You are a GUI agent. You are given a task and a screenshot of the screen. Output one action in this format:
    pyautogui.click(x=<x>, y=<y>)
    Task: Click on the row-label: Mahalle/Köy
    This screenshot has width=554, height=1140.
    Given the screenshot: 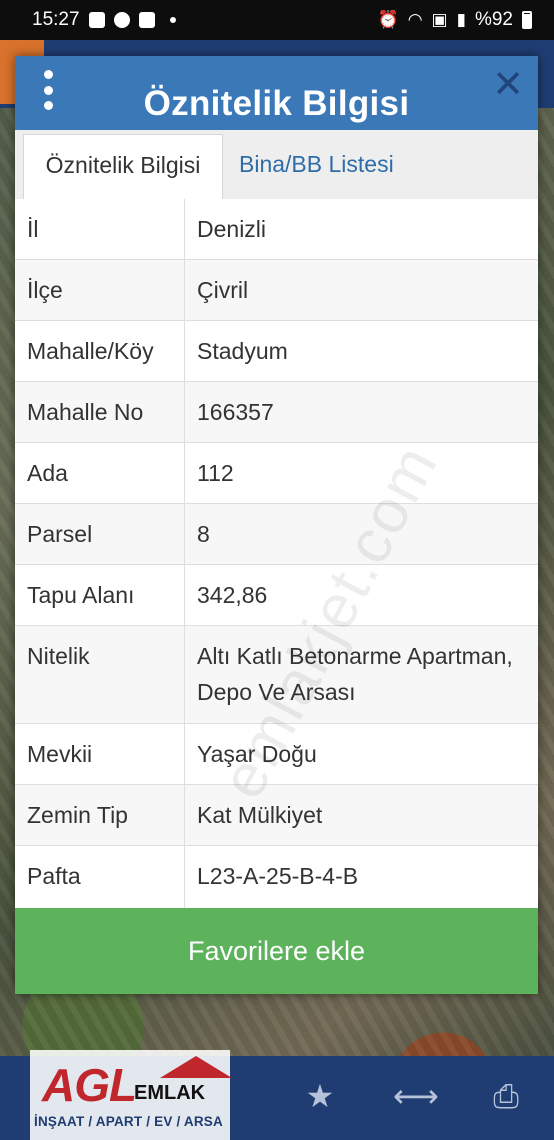 What is the action you would take?
    pyautogui.click(x=100, y=351)
    